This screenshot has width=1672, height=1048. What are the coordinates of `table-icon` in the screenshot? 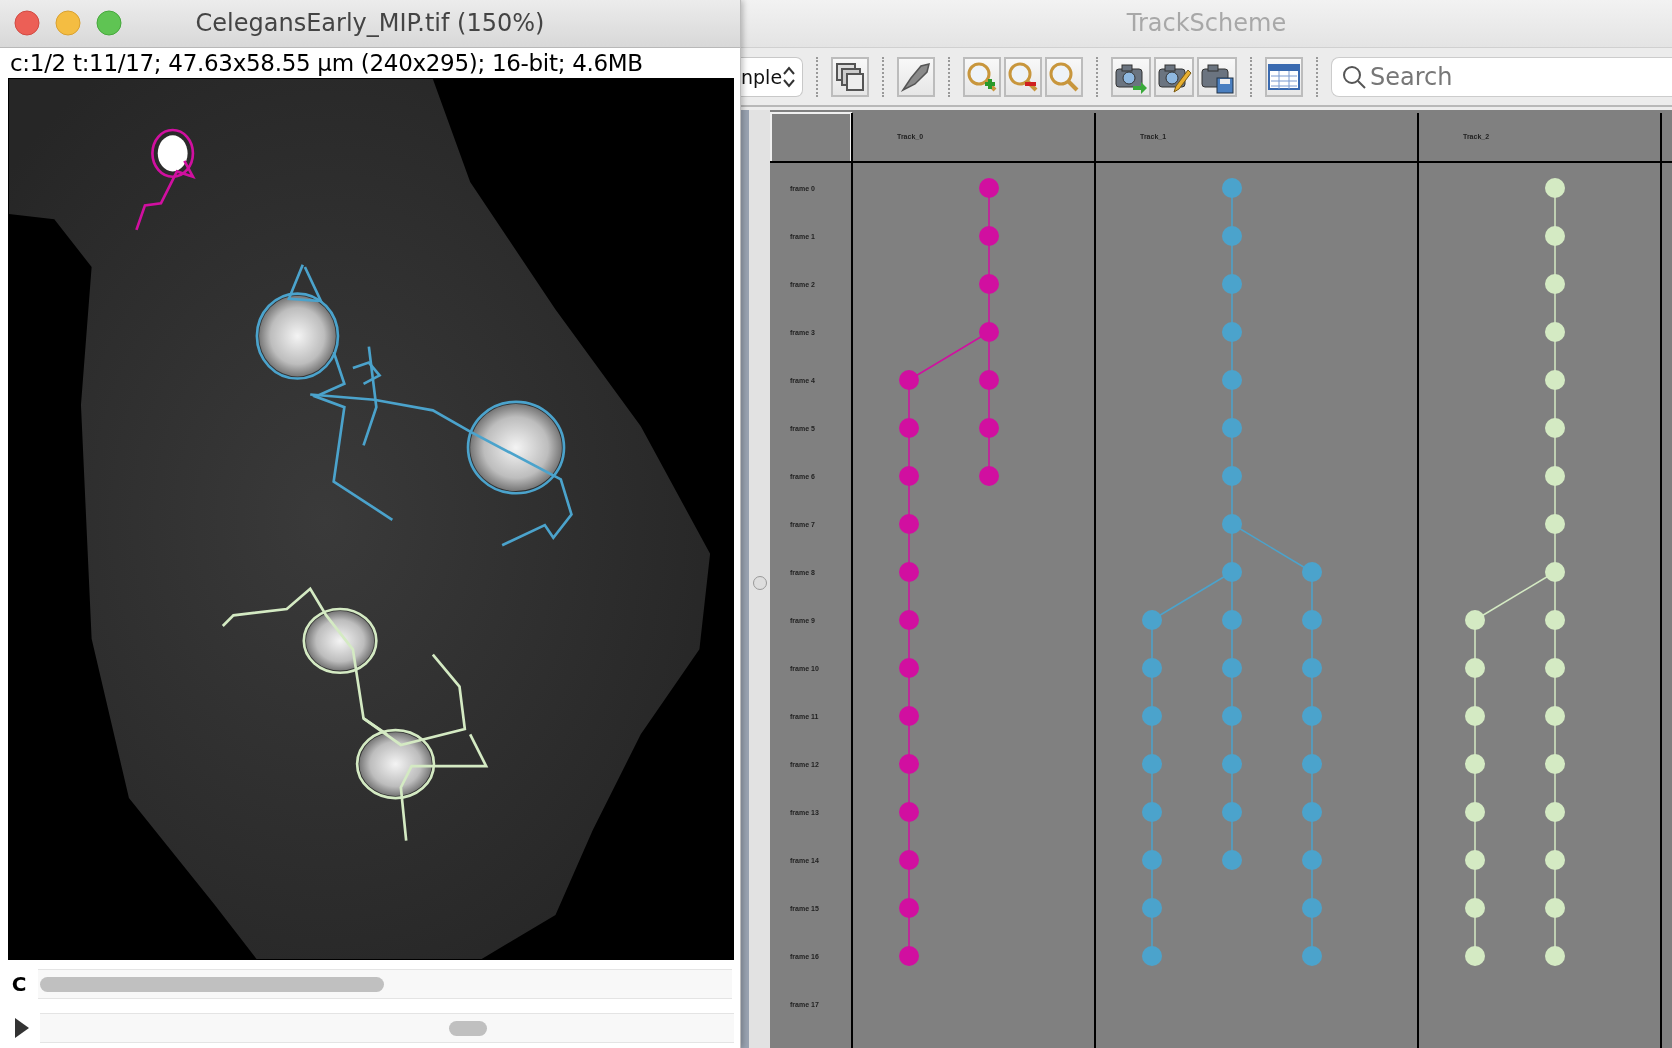 It's located at (1284, 76).